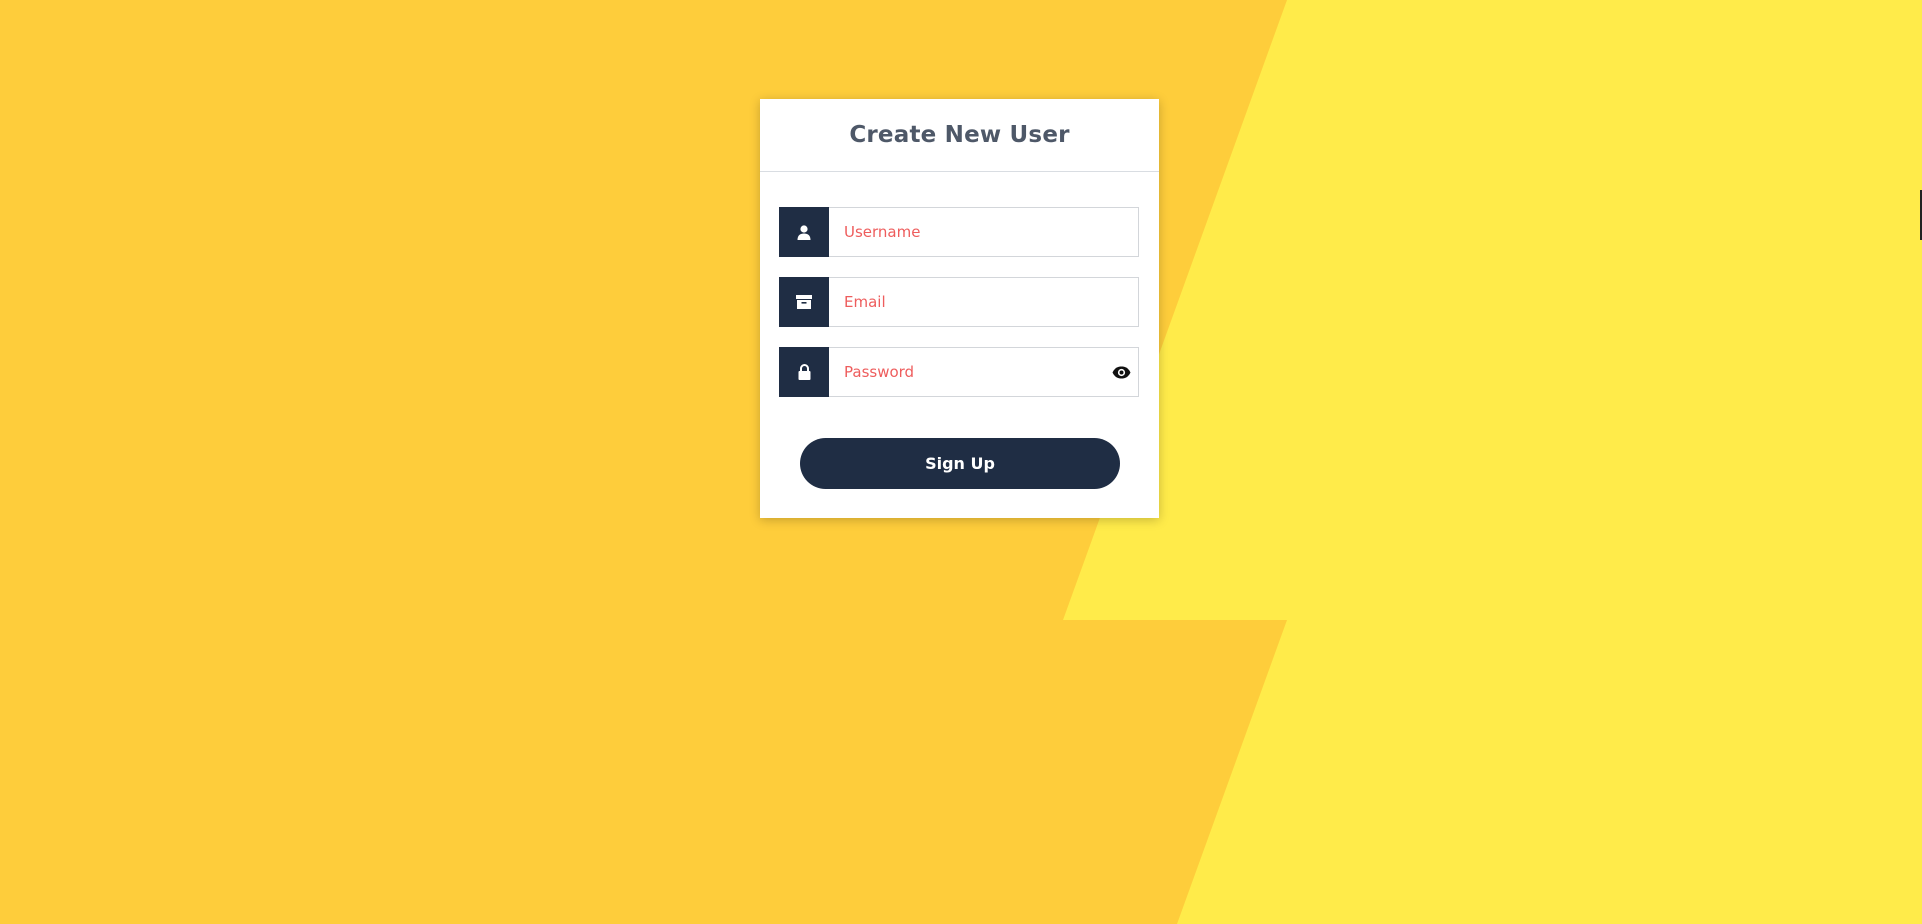 The width and height of the screenshot is (1922, 924). I want to click on username-field, so click(959, 232).